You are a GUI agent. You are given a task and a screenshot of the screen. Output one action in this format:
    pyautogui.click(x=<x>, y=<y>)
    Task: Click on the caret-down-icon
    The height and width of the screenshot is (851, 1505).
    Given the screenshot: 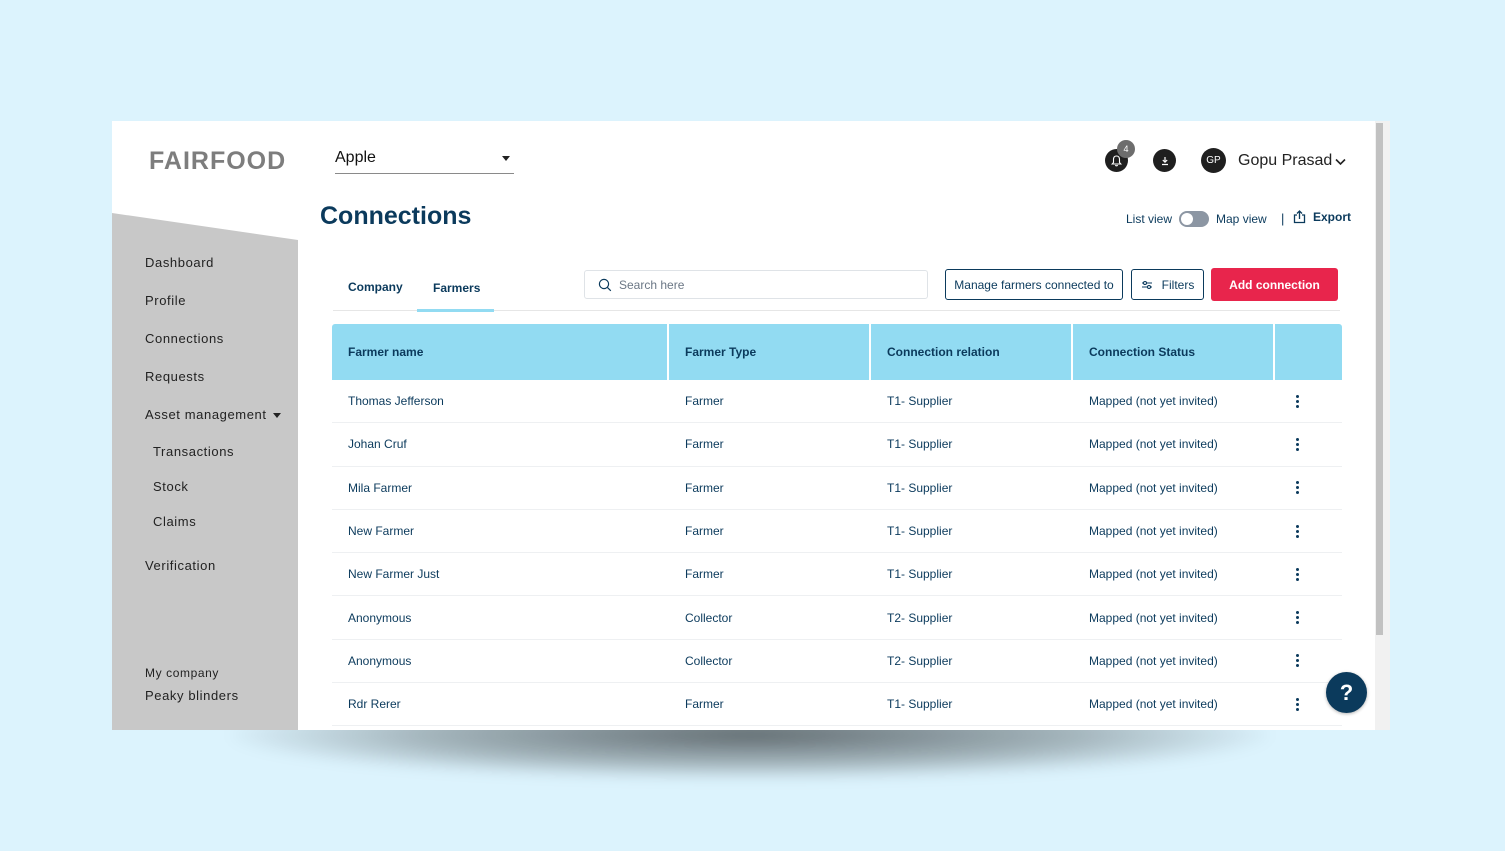 What is the action you would take?
    pyautogui.click(x=276, y=416)
    